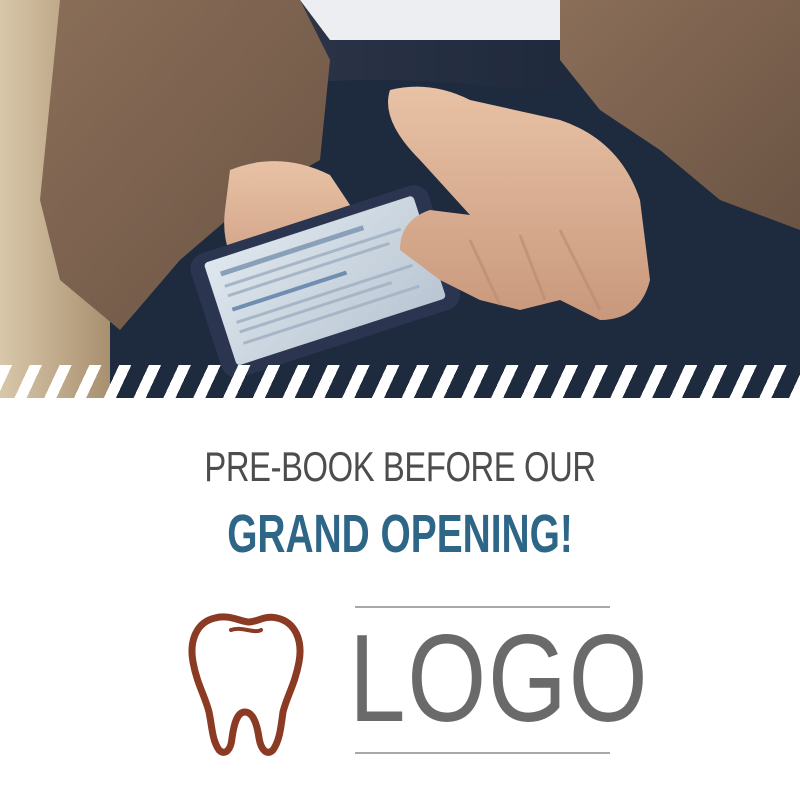 This screenshot has width=800, height=800. Describe the element at coordinates (499, 679) in the screenshot. I see `logo-text: LOGO` at that location.